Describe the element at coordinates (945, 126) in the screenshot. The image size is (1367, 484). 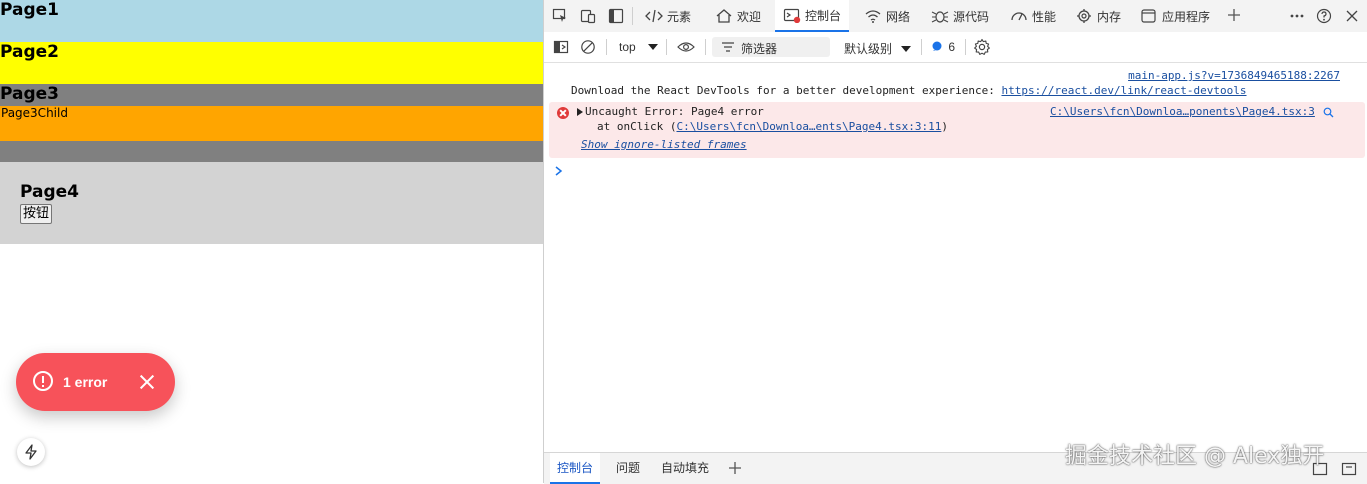
I see `stack-suffix: )` at that location.